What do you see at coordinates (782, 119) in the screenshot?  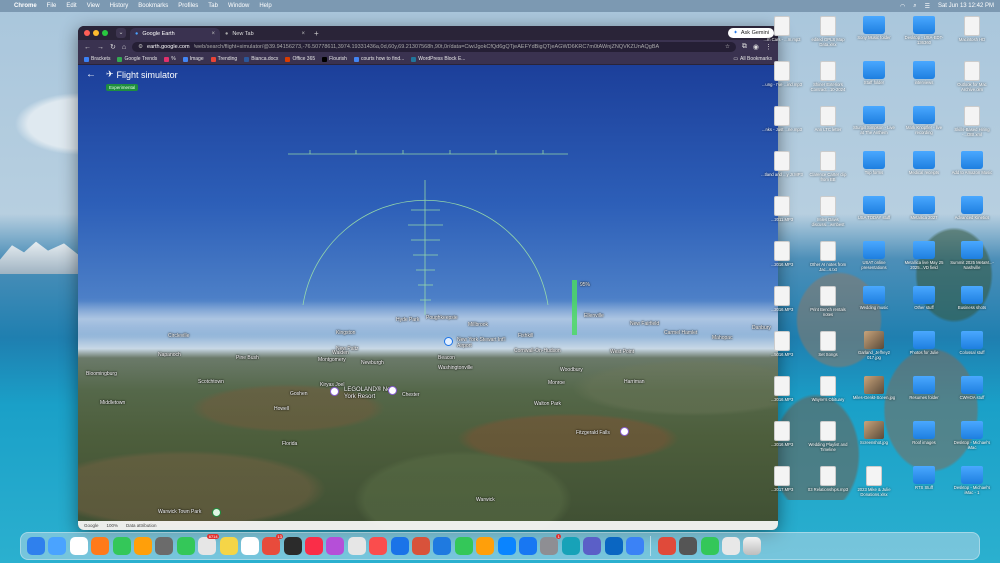 I see `desktop-icon-doc: ...nks - Just ...ne.mp3` at bounding box center [782, 119].